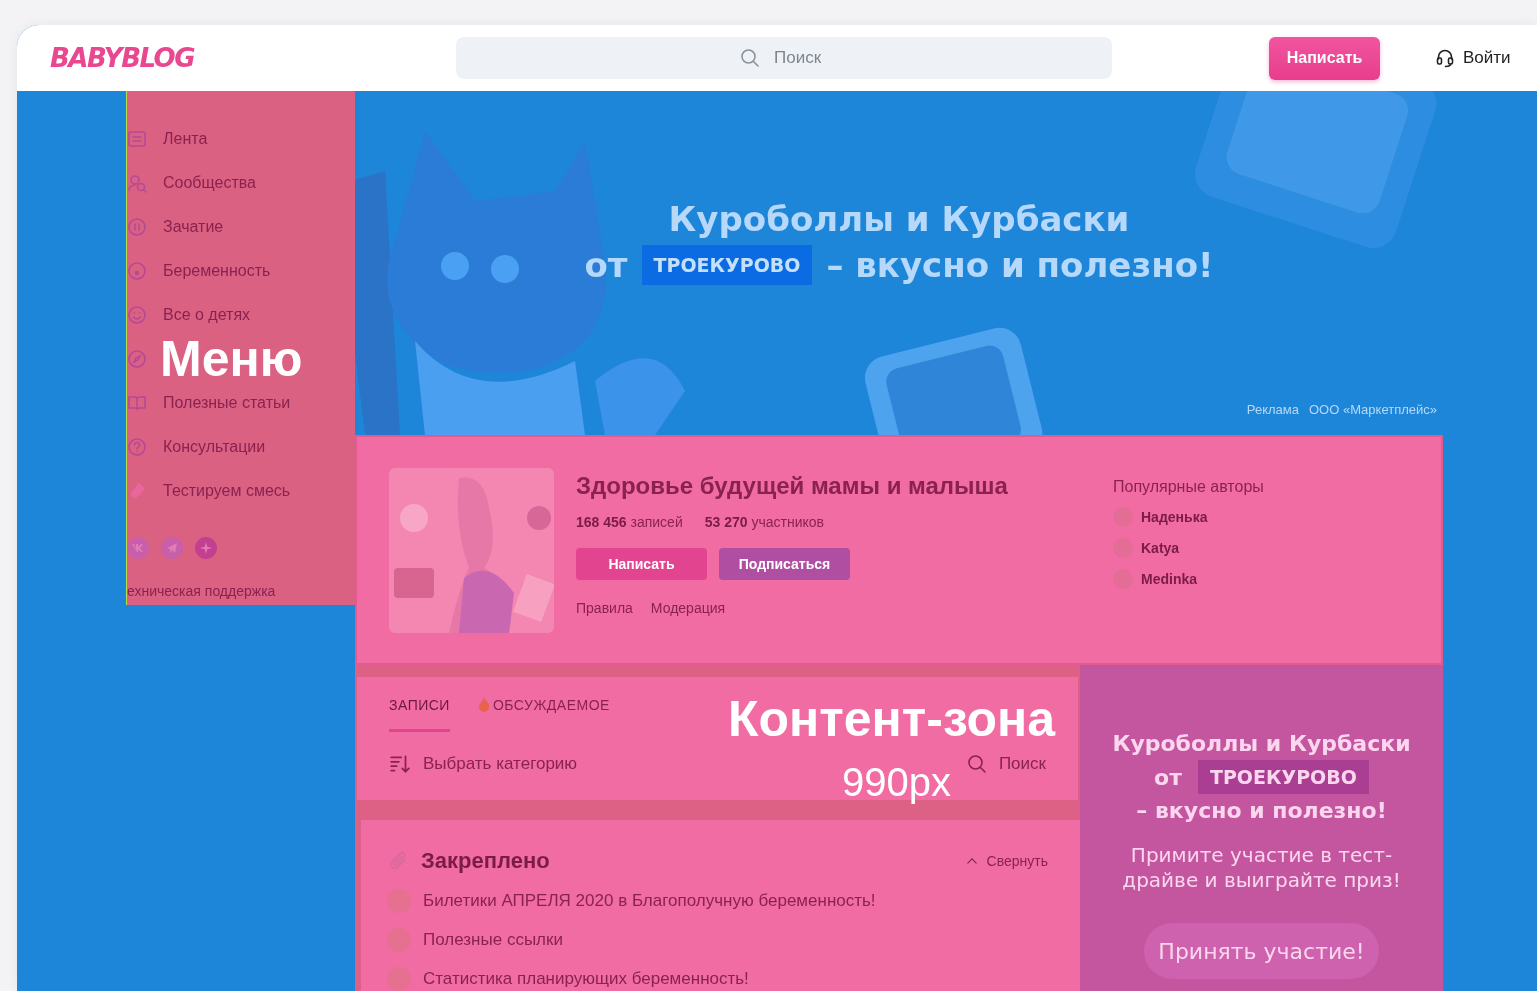  What do you see at coordinates (1169, 579) in the screenshot?
I see `author-name: Medinka` at bounding box center [1169, 579].